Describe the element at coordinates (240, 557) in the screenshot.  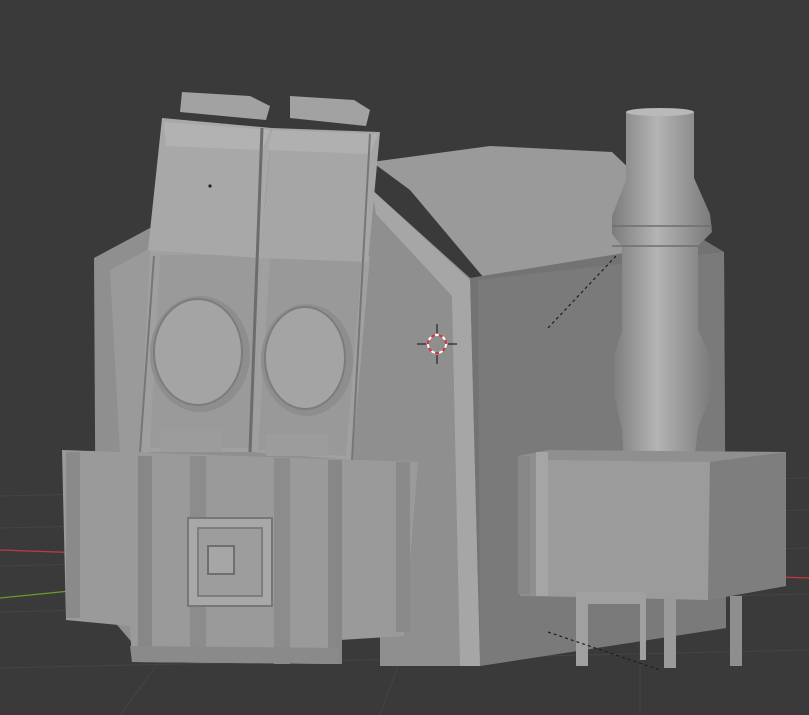
I see `front-hopper` at that location.